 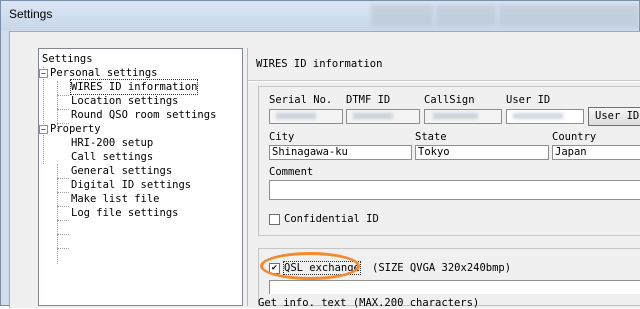 I want to click on state-field: Tokyo, so click(x=482, y=152).